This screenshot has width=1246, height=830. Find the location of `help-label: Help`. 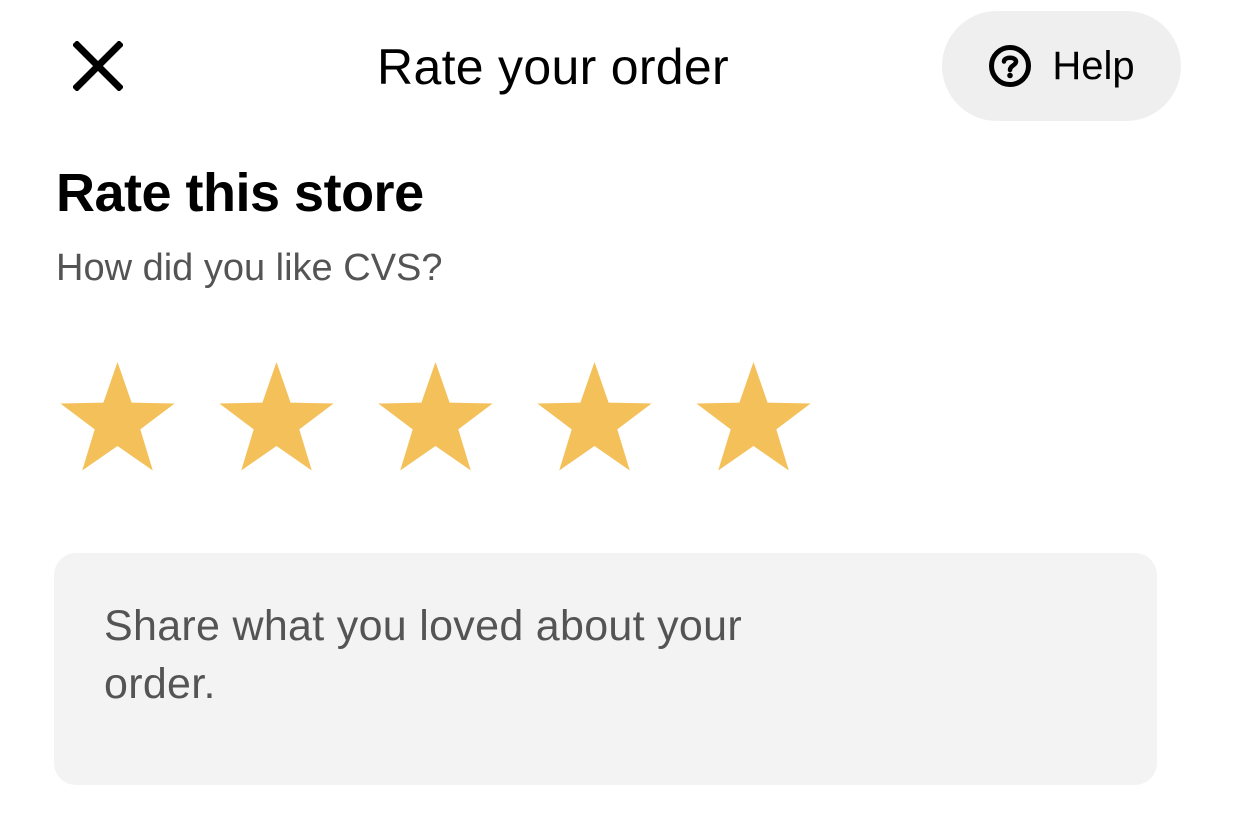

help-label: Help is located at coordinates (1093, 66).